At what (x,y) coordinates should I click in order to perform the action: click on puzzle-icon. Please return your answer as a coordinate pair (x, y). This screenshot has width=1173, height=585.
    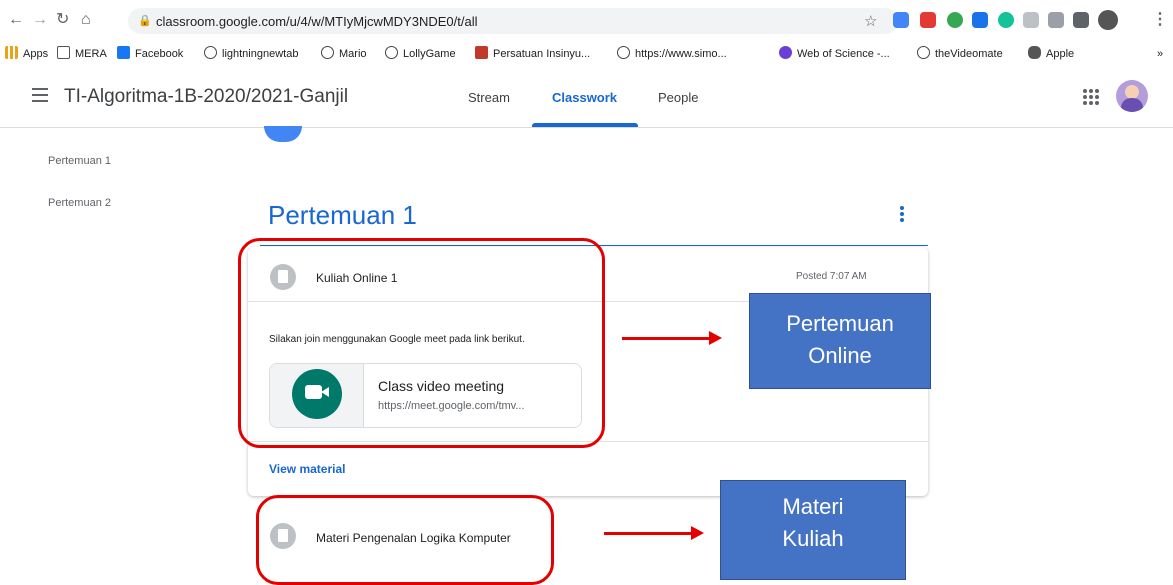
    Looking at the image, I should click on (1081, 20).